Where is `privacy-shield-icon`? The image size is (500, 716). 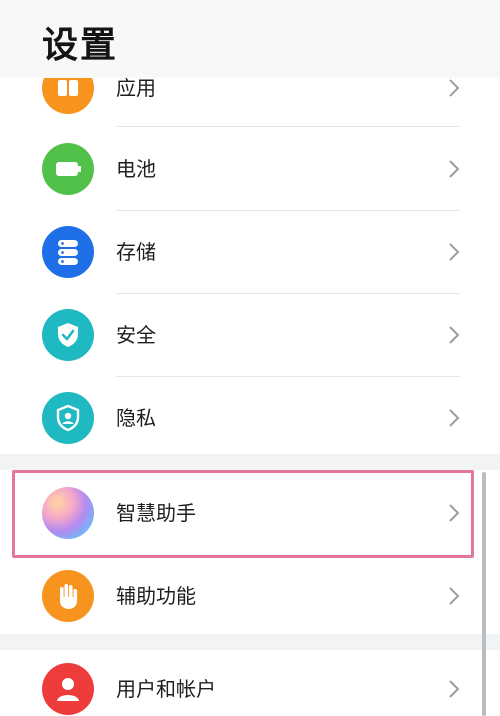
privacy-shield-icon is located at coordinates (68, 418).